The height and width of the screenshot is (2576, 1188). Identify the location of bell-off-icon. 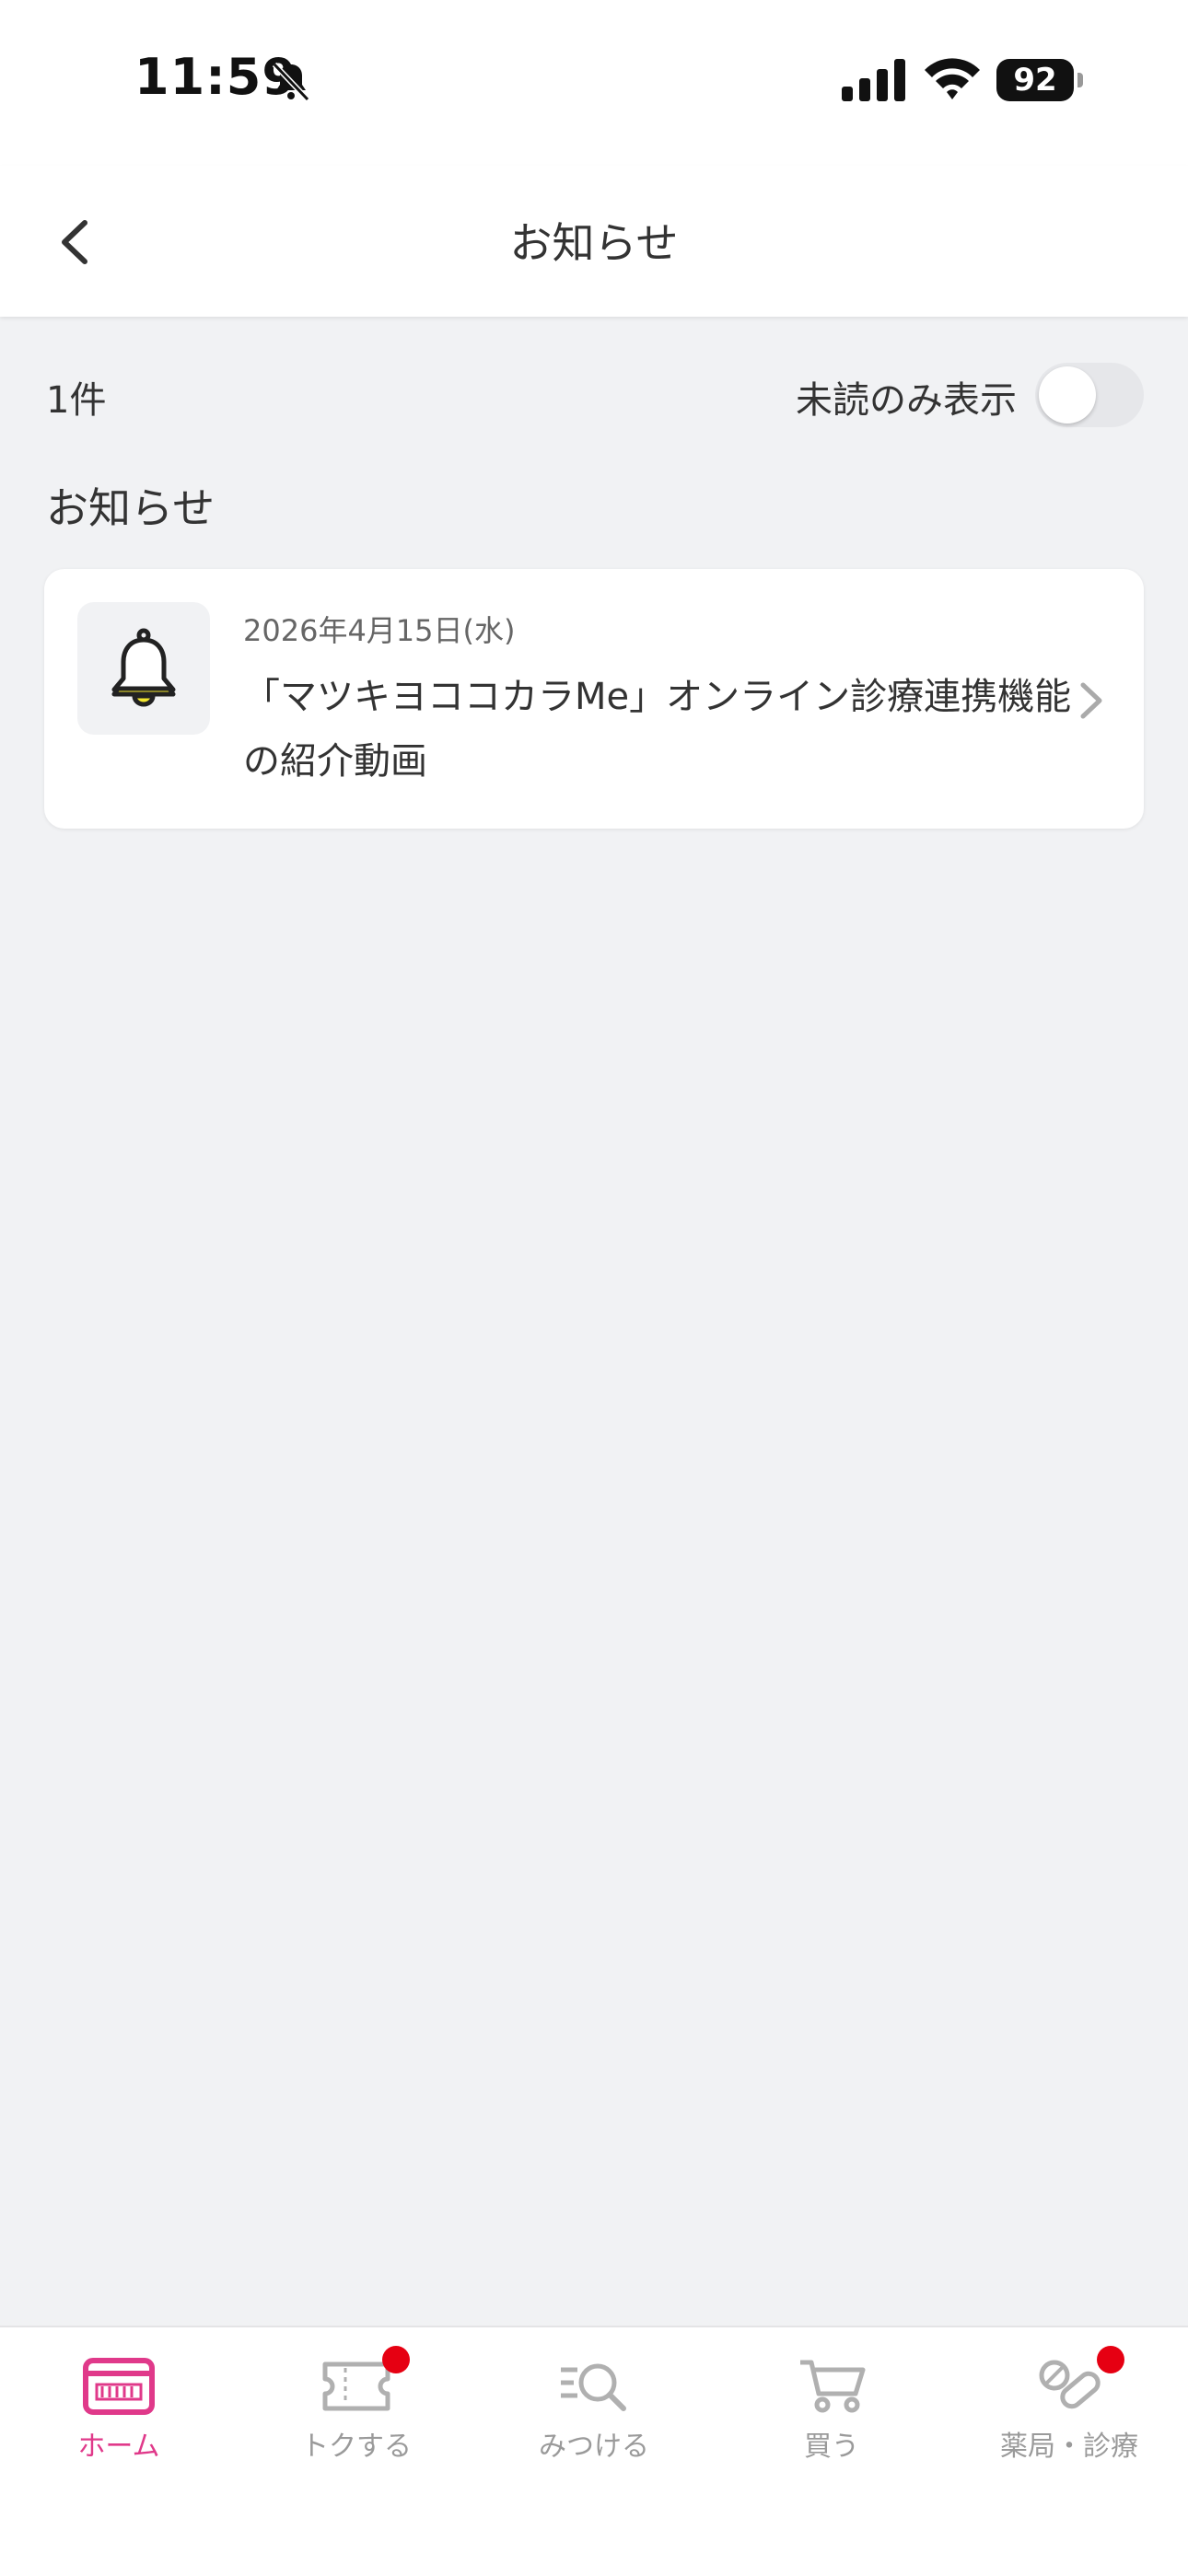
(291, 82).